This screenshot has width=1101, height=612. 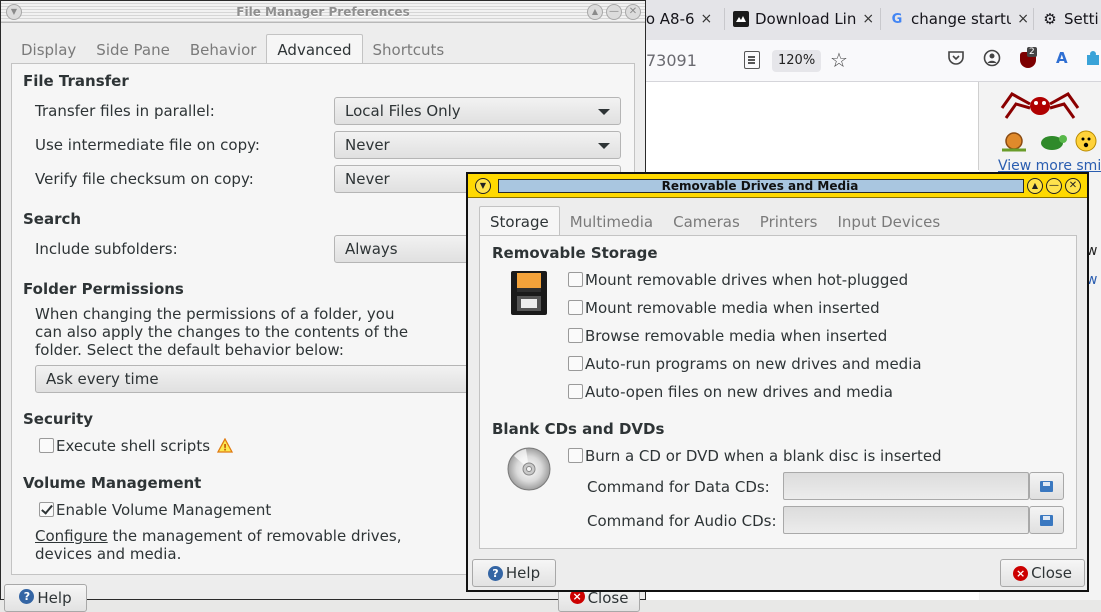 I want to click on tab-side-pane: Side Pane, so click(x=133, y=50).